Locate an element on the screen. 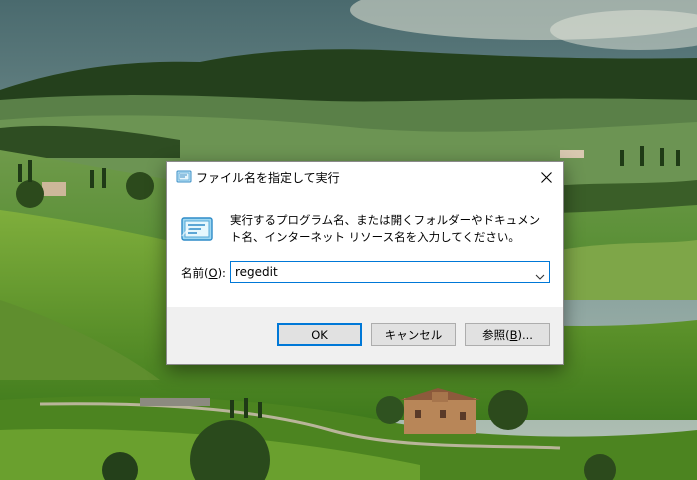 Image resolution: width=697 pixels, height=480 pixels. name-field-label: 名前(O): is located at coordinates (203, 273).